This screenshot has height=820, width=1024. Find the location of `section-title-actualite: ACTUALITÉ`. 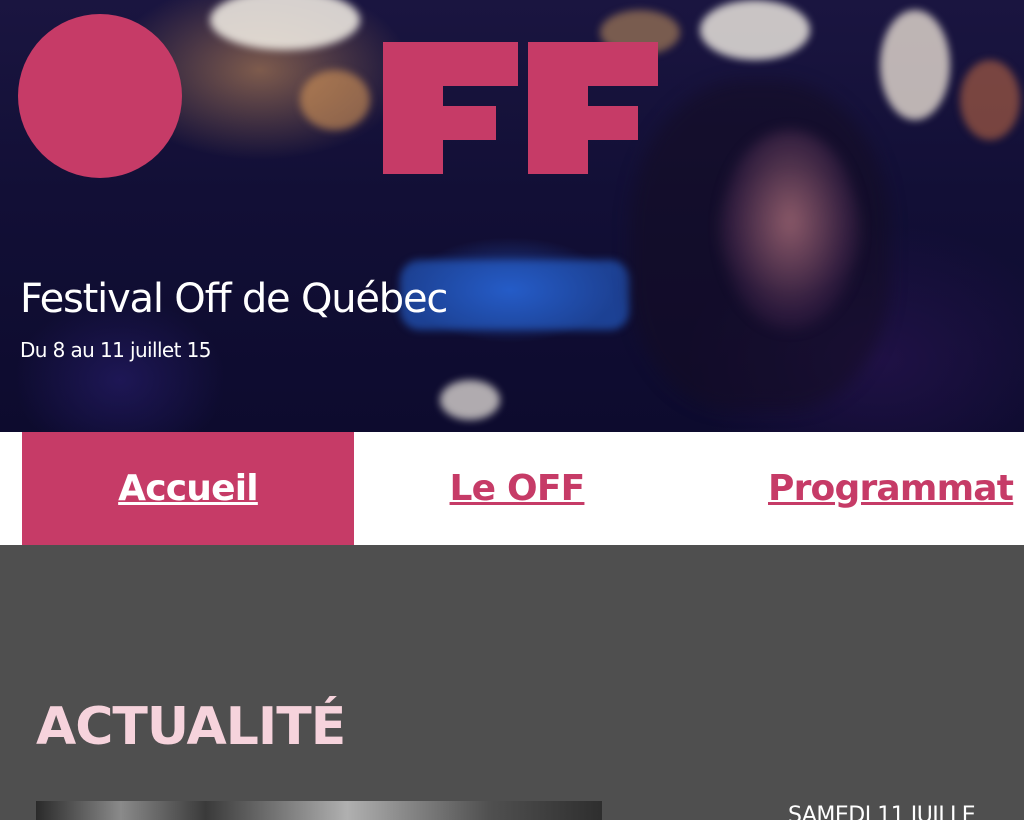

section-title-actualite: ACTUALITÉ is located at coordinates (191, 727).